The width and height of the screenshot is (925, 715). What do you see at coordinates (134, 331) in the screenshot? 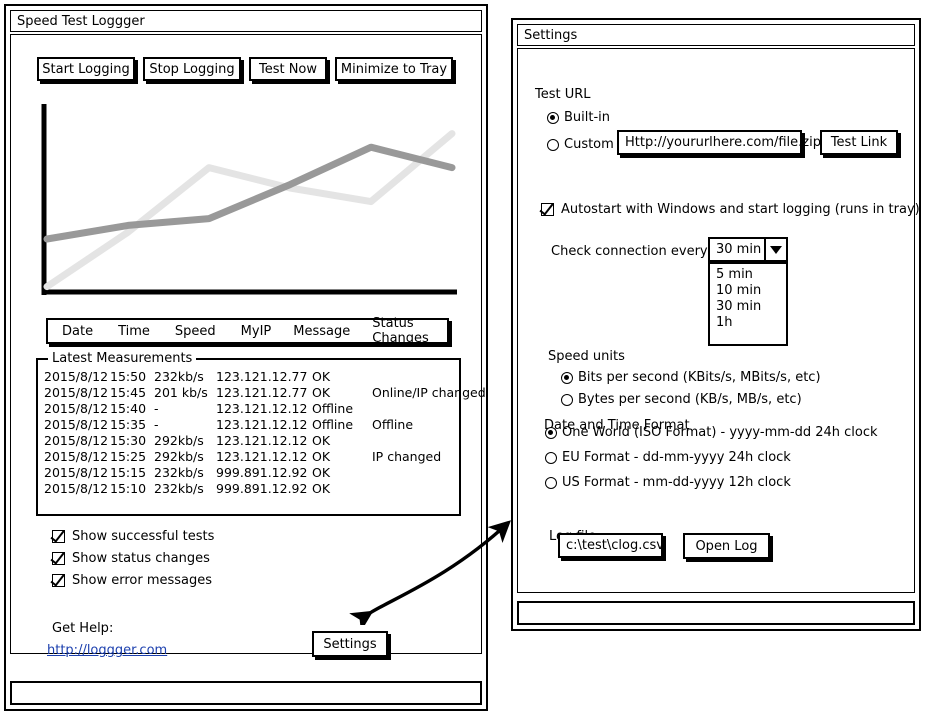
I see `col-time: Time` at bounding box center [134, 331].